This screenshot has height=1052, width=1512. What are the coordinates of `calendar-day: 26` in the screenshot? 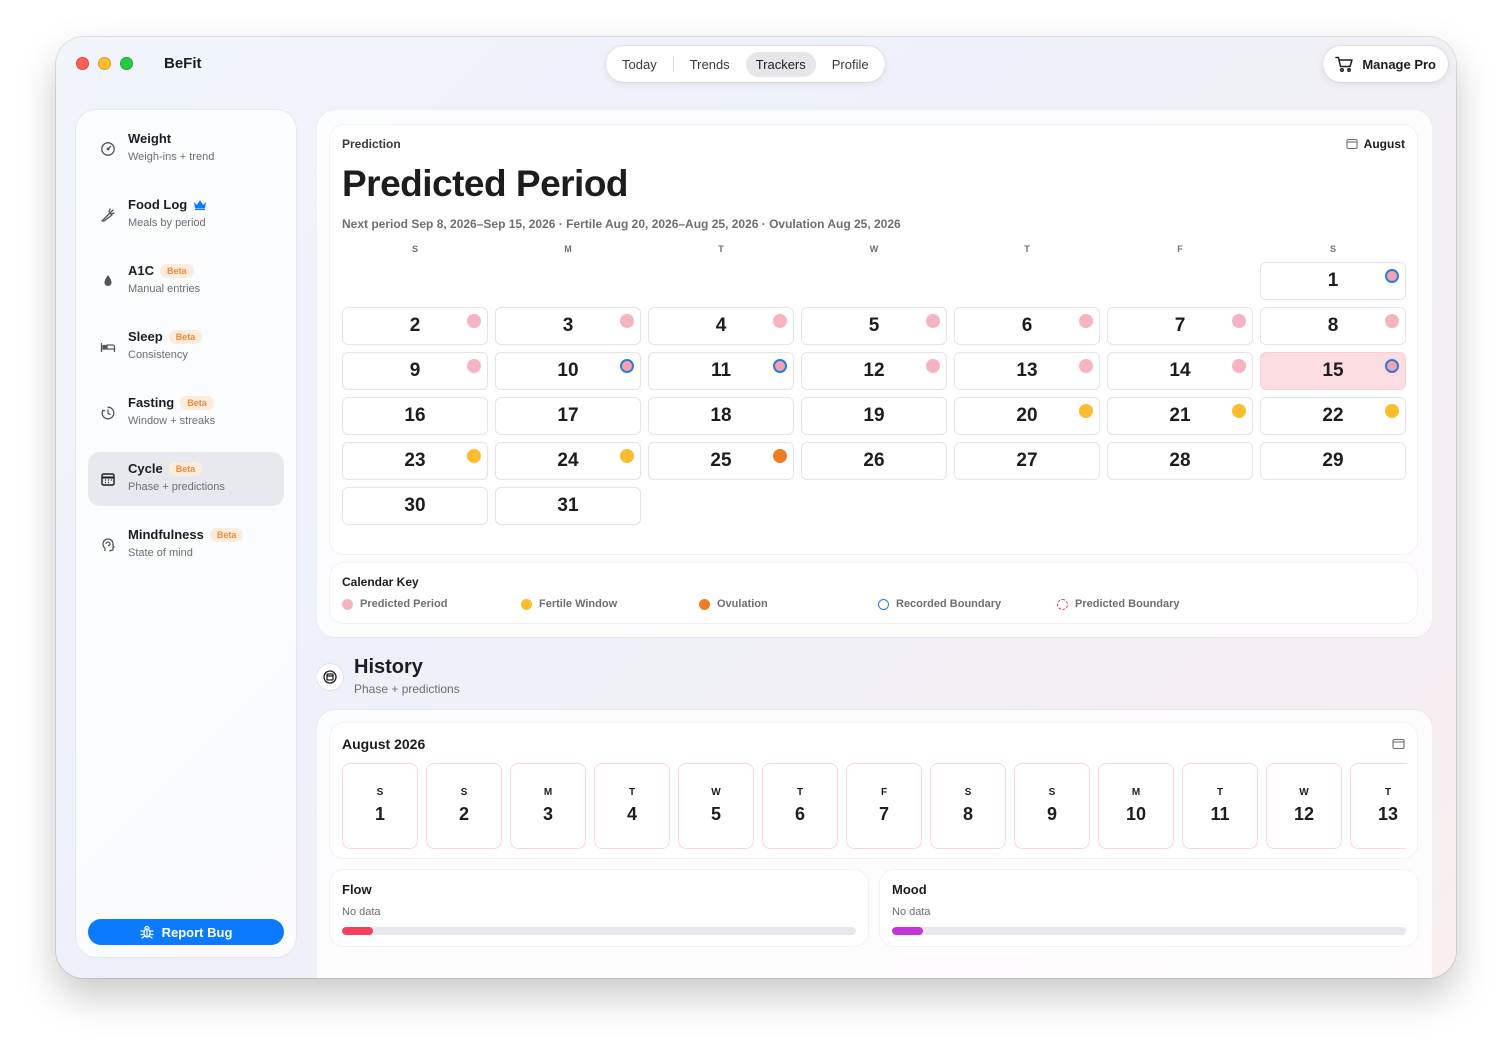 It's located at (874, 461).